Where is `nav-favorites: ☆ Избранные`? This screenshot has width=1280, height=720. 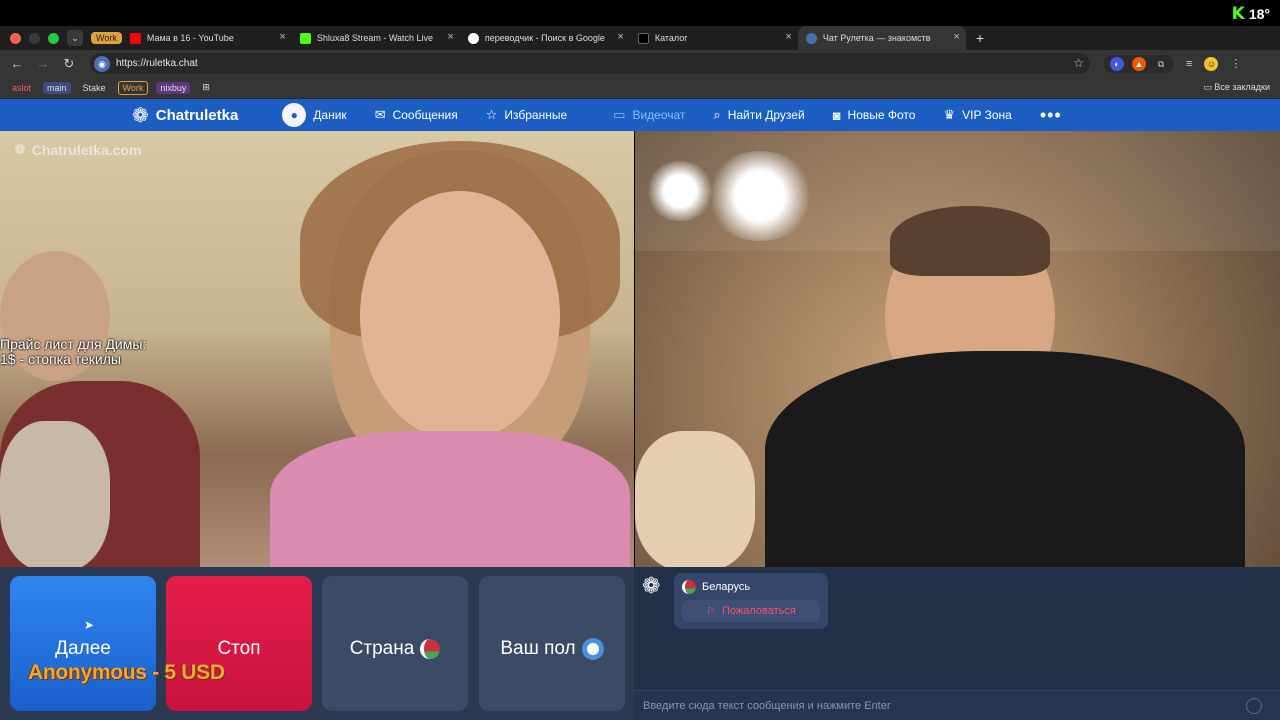 nav-favorites: ☆ Избранные is located at coordinates (526, 115).